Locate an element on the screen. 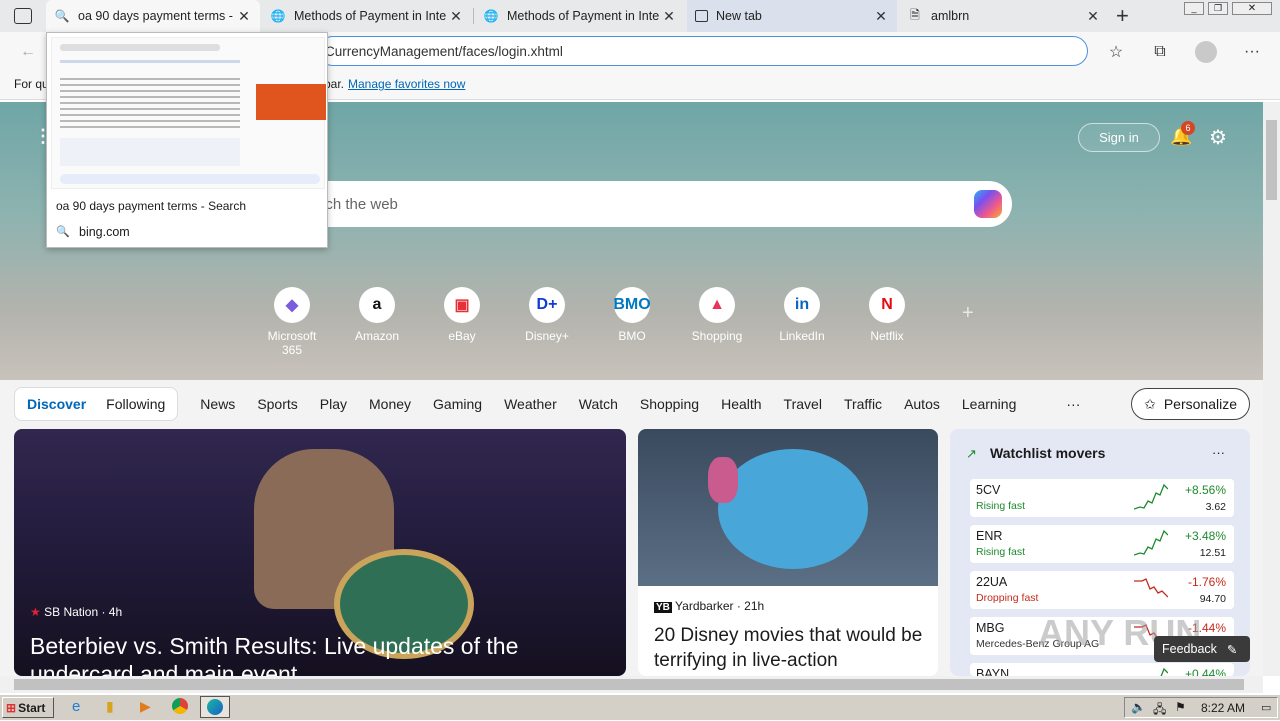  web-search-input: arch the web is located at coordinates (656, 204).